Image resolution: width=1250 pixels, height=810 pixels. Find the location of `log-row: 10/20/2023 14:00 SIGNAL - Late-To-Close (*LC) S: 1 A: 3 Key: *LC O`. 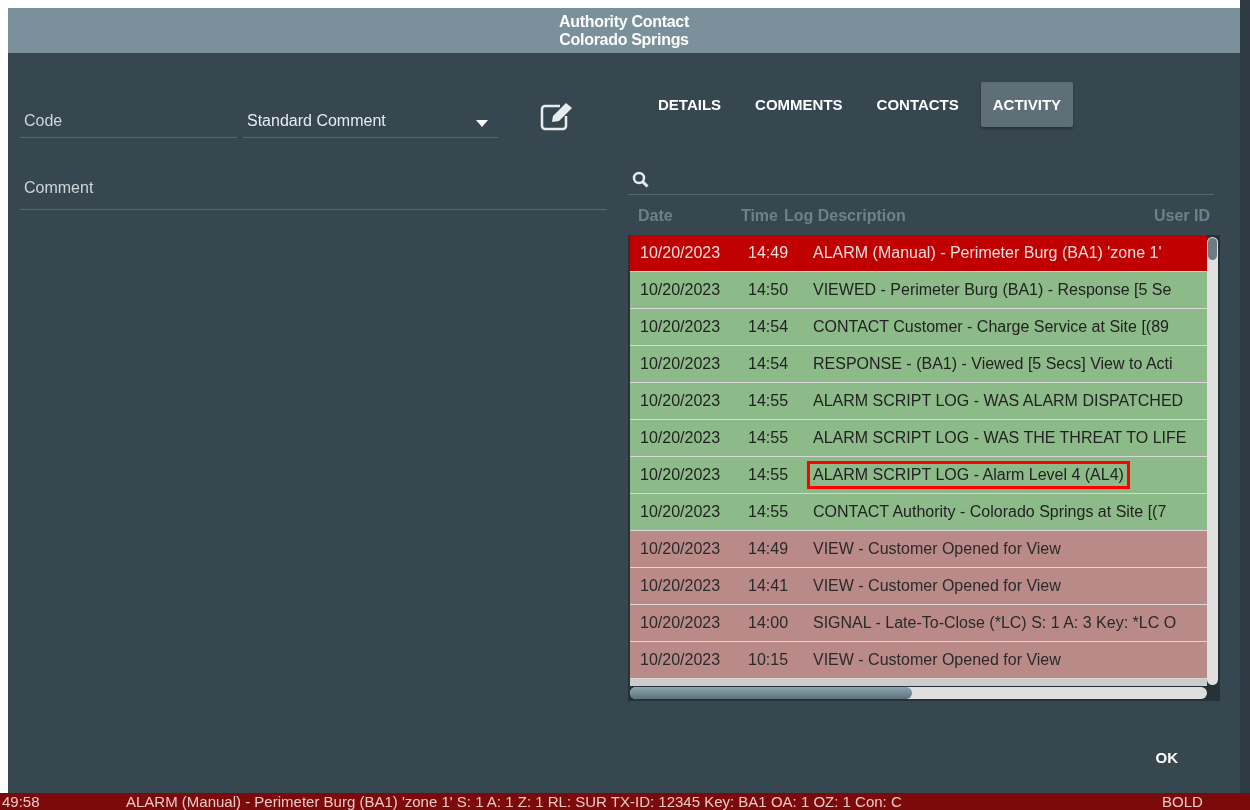

log-row: 10/20/2023 14:00 SIGNAL - Late-To-Close (*LC) S: 1 A: 3 Key: *LC O is located at coordinates (918, 623).